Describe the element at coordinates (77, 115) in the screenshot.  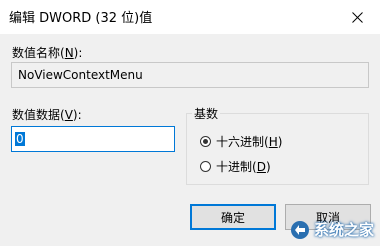
I see `value-data-label-suffix: ):` at that location.